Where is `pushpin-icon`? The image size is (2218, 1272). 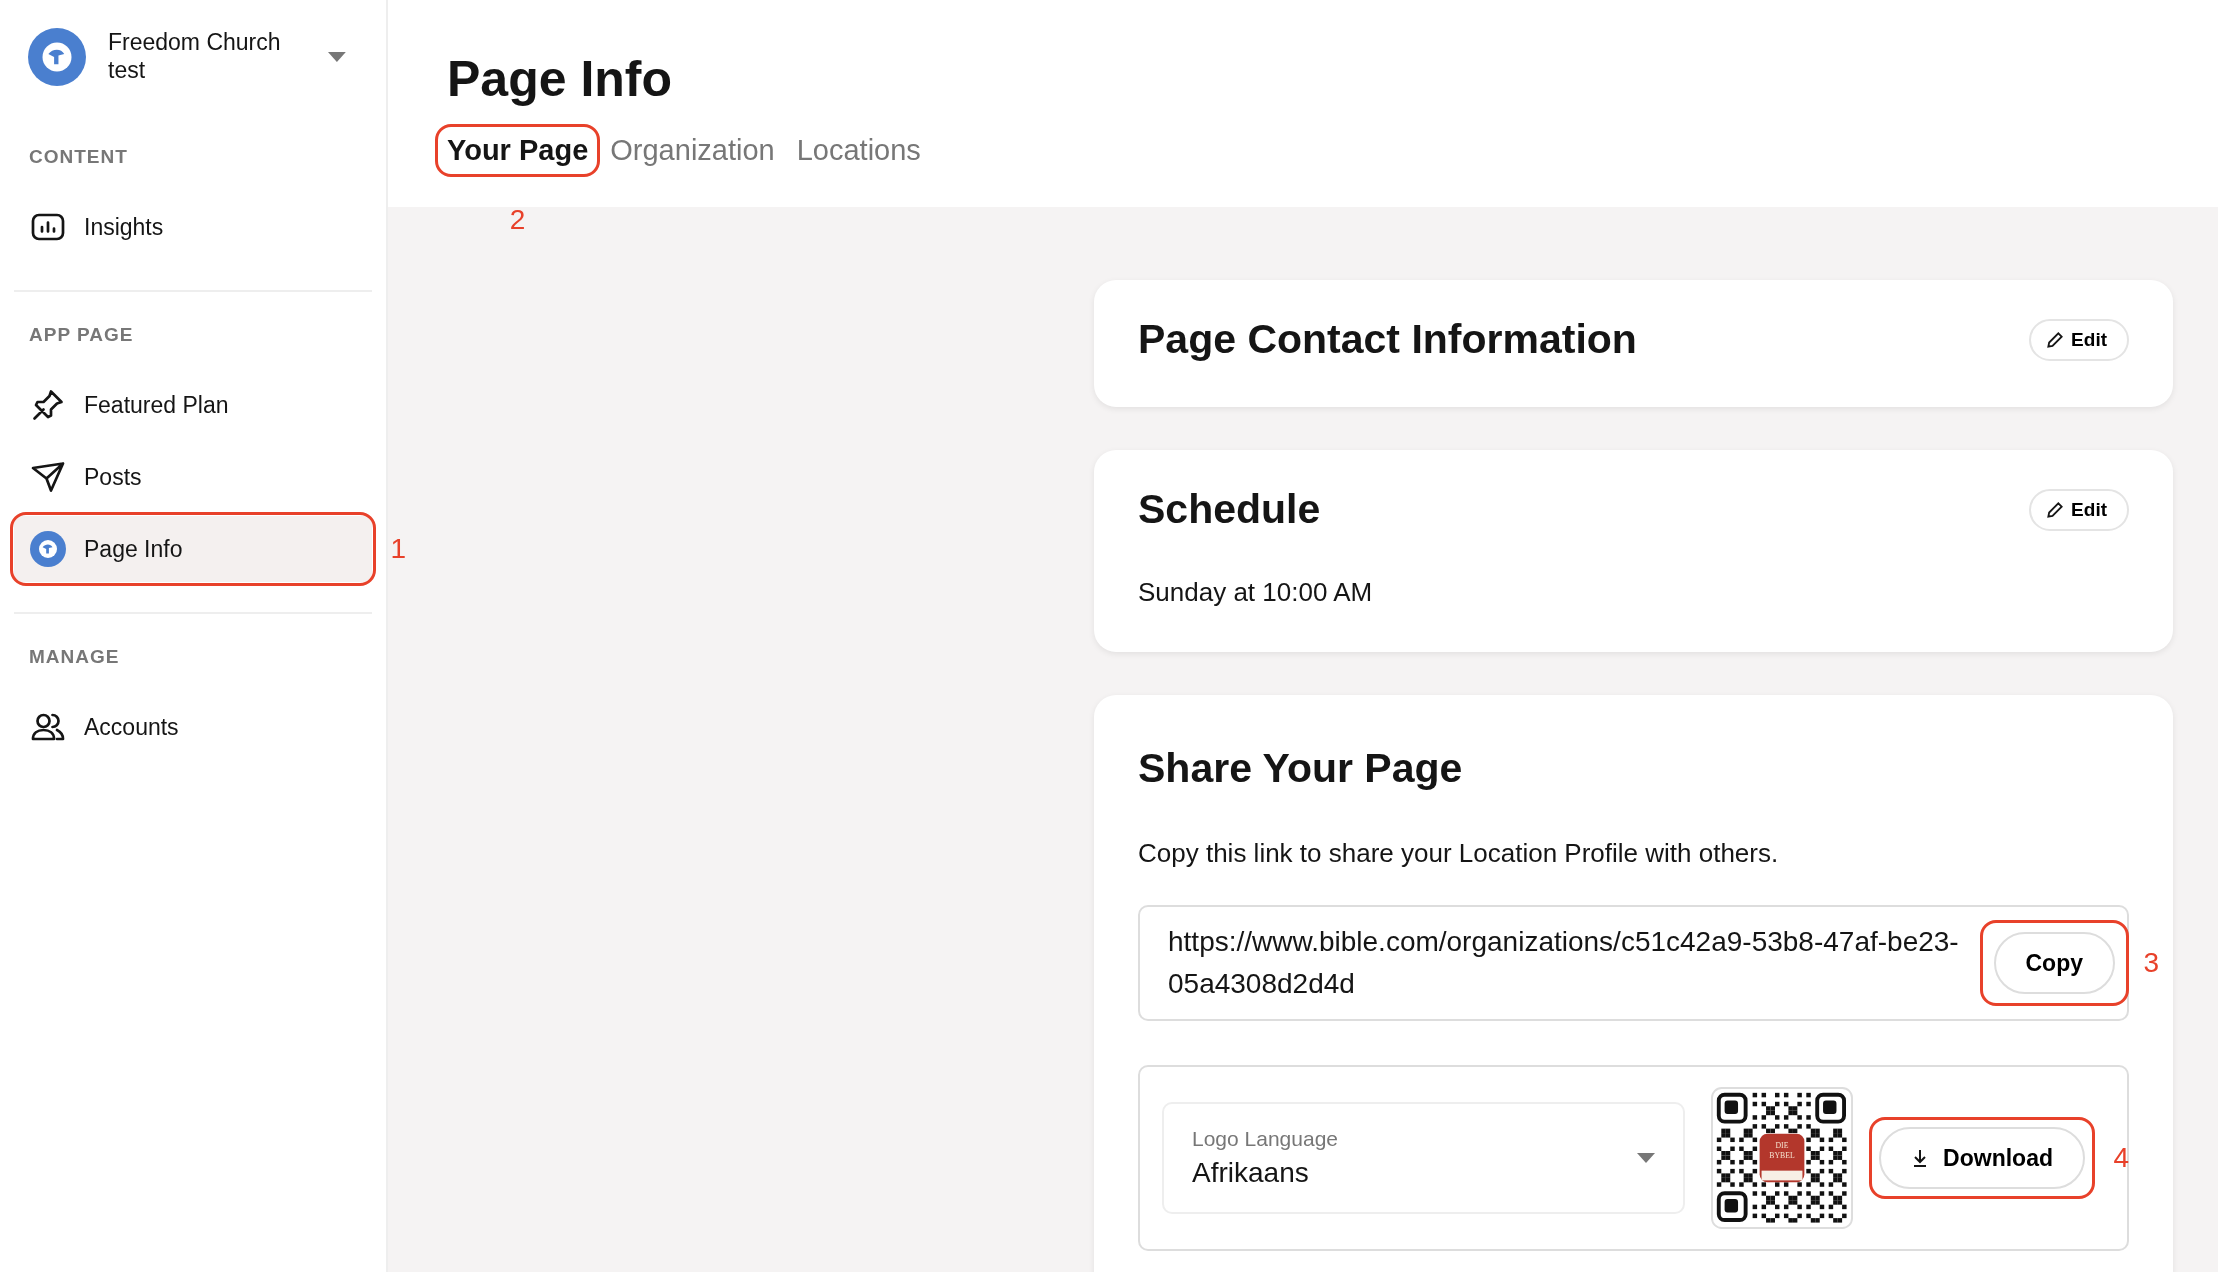
pushpin-icon is located at coordinates (48, 405).